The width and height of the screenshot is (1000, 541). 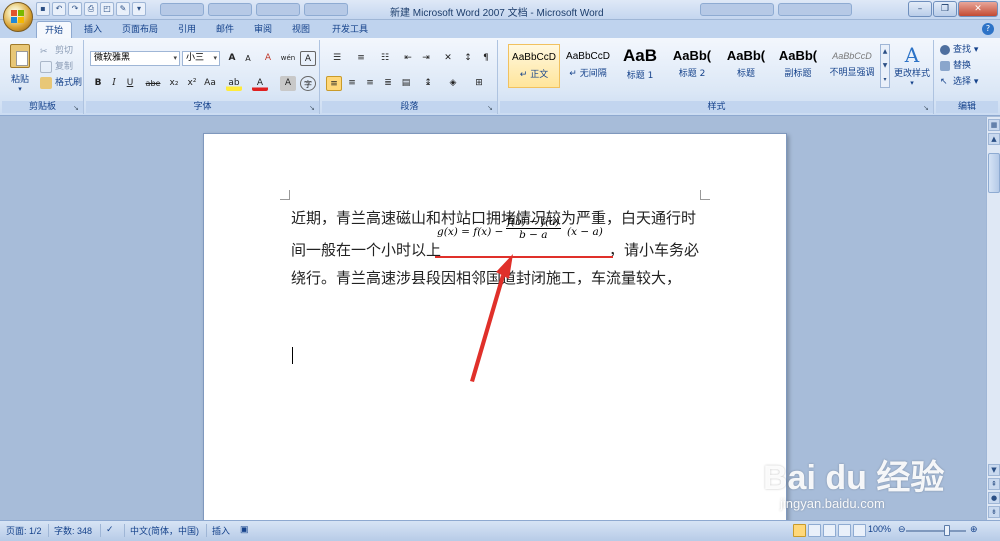 I want to click on phonetic-guide-button: wén, so click(x=288, y=58).